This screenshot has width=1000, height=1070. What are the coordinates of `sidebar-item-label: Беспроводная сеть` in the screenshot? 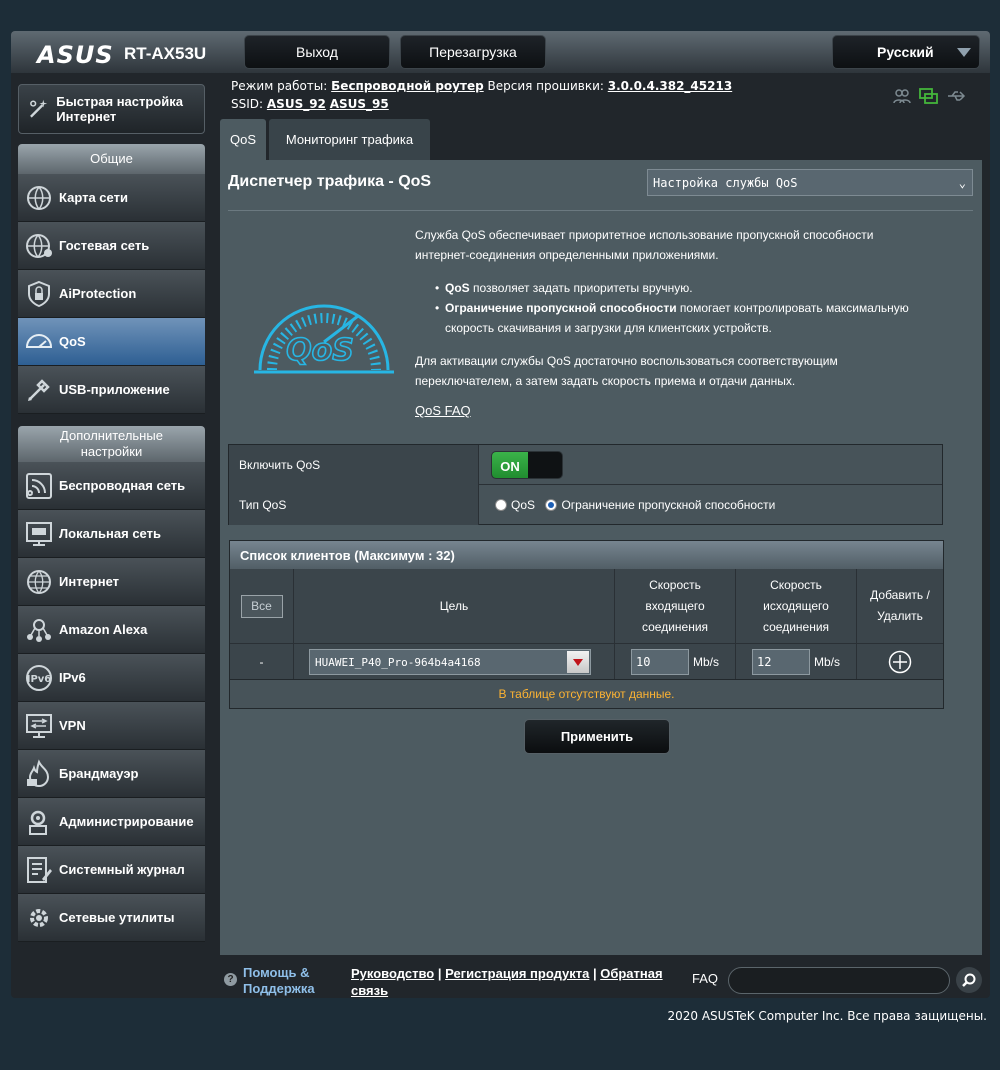 It's located at (122, 485).